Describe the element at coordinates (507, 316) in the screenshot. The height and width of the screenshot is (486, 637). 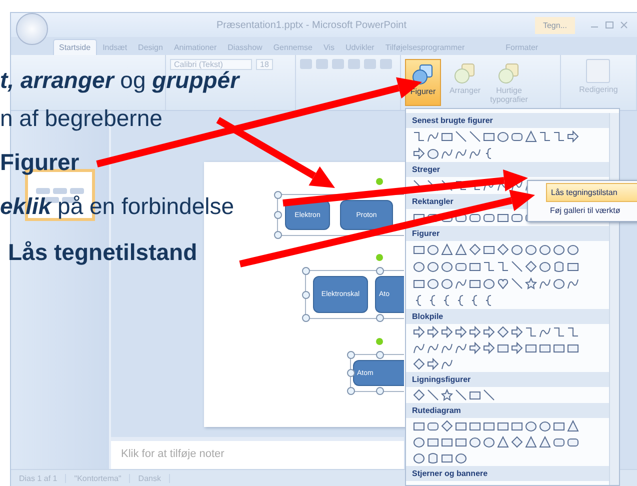
I see `gallery-heading: Blokpile` at that location.